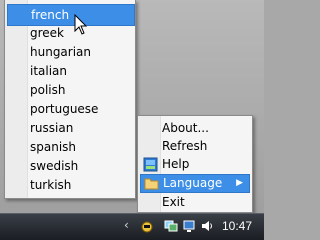  What do you see at coordinates (61, 52) in the screenshot?
I see `language-item-label: hungarian` at bounding box center [61, 52].